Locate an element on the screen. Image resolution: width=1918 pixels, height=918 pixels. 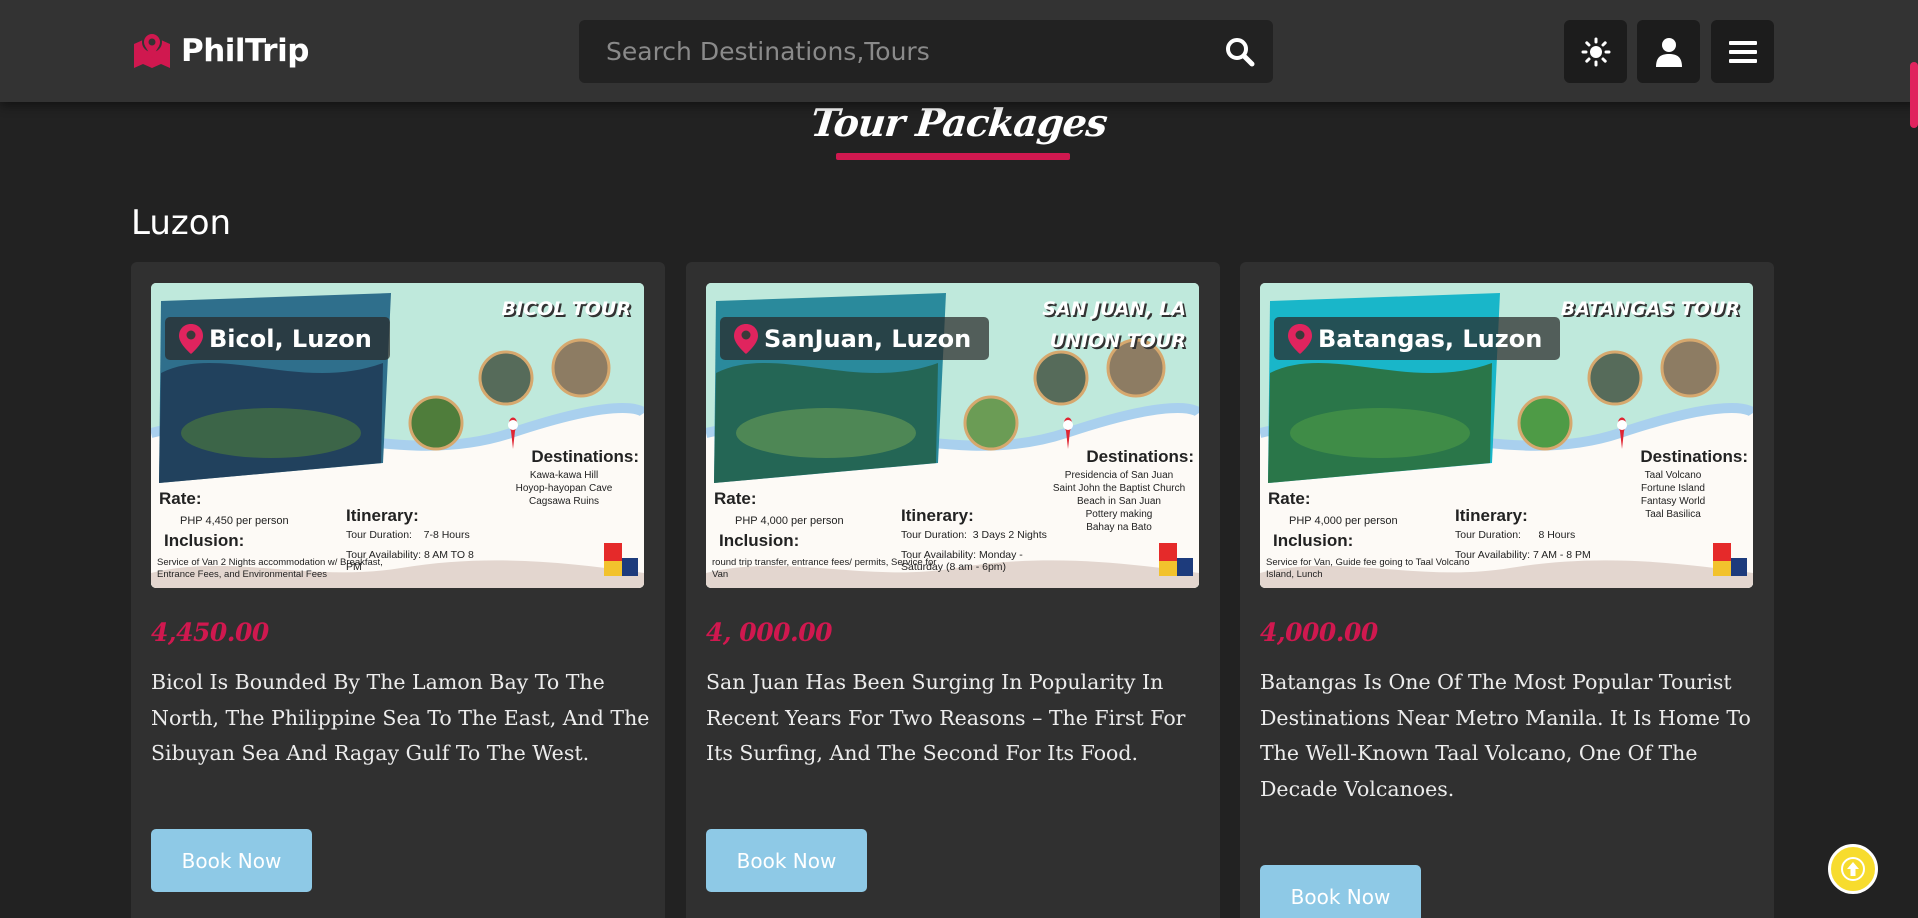
section-title: Tour Packages is located at coordinates (959, 122).